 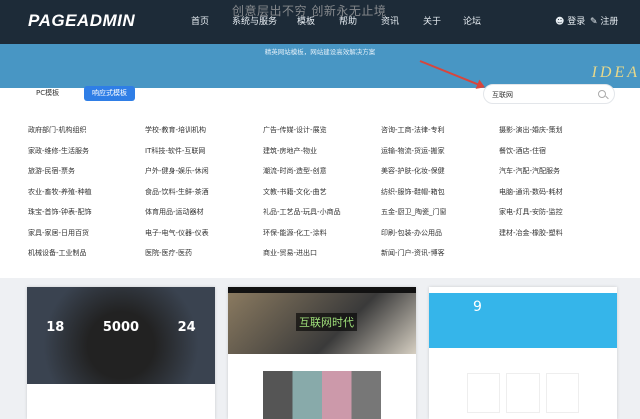 I want to click on category-link: 商业-贸易-进出口, so click(x=290, y=253).